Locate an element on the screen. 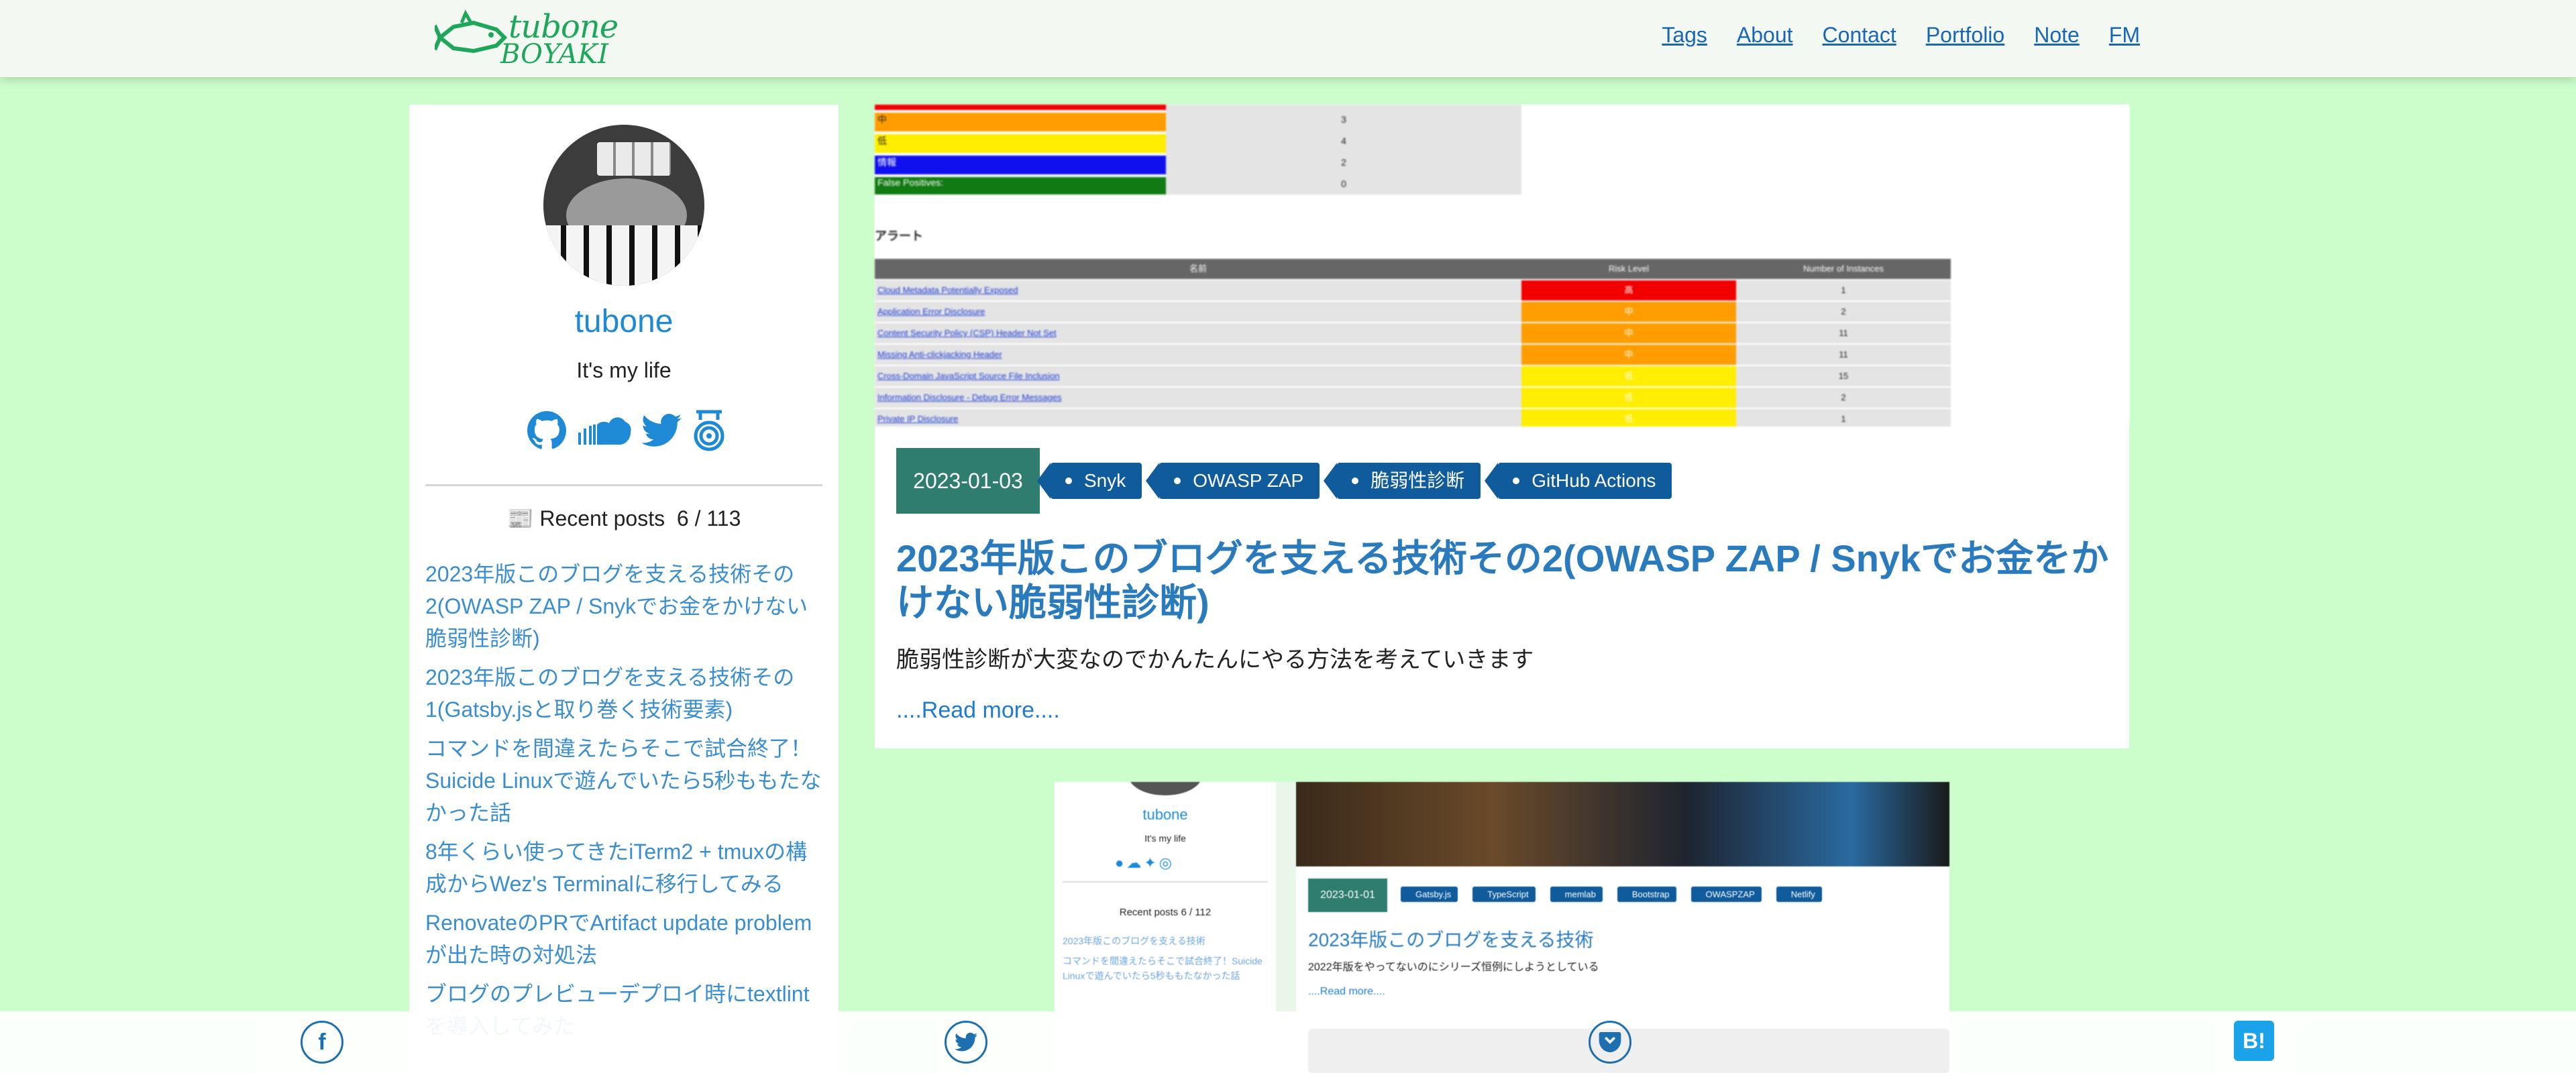 The width and height of the screenshot is (2576, 1073). github-icon is located at coordinates (546, 432).